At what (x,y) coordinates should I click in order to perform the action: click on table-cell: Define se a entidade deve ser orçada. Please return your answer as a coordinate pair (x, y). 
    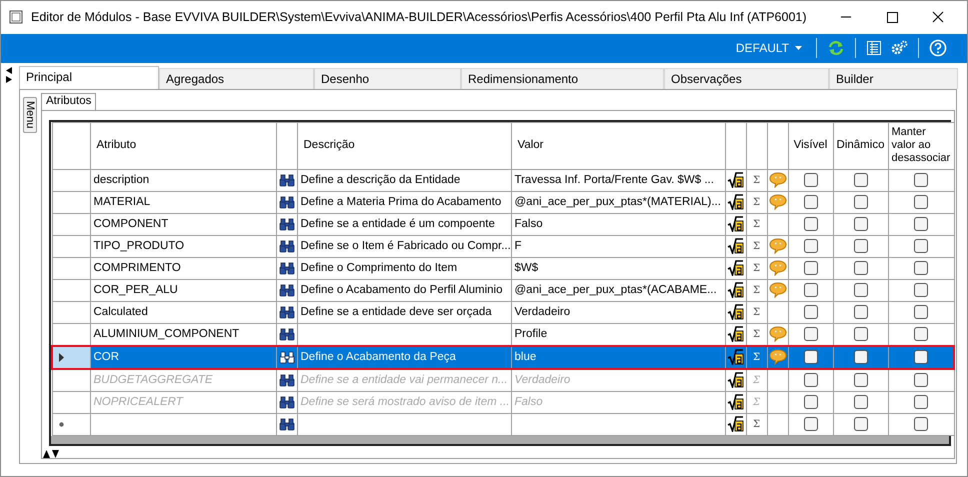
    Looking at the image, I should click on (404, 312).